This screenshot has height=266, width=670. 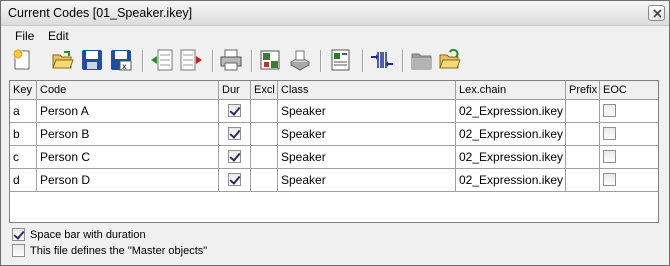 What do you see at coordinates (124, 66) in the screenshot?
I see `svg-text: x` at bounding box center [124, 66].